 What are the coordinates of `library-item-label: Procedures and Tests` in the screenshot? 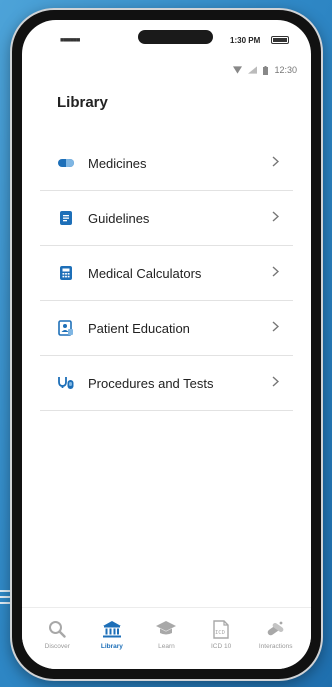 It's located at (151, 383).